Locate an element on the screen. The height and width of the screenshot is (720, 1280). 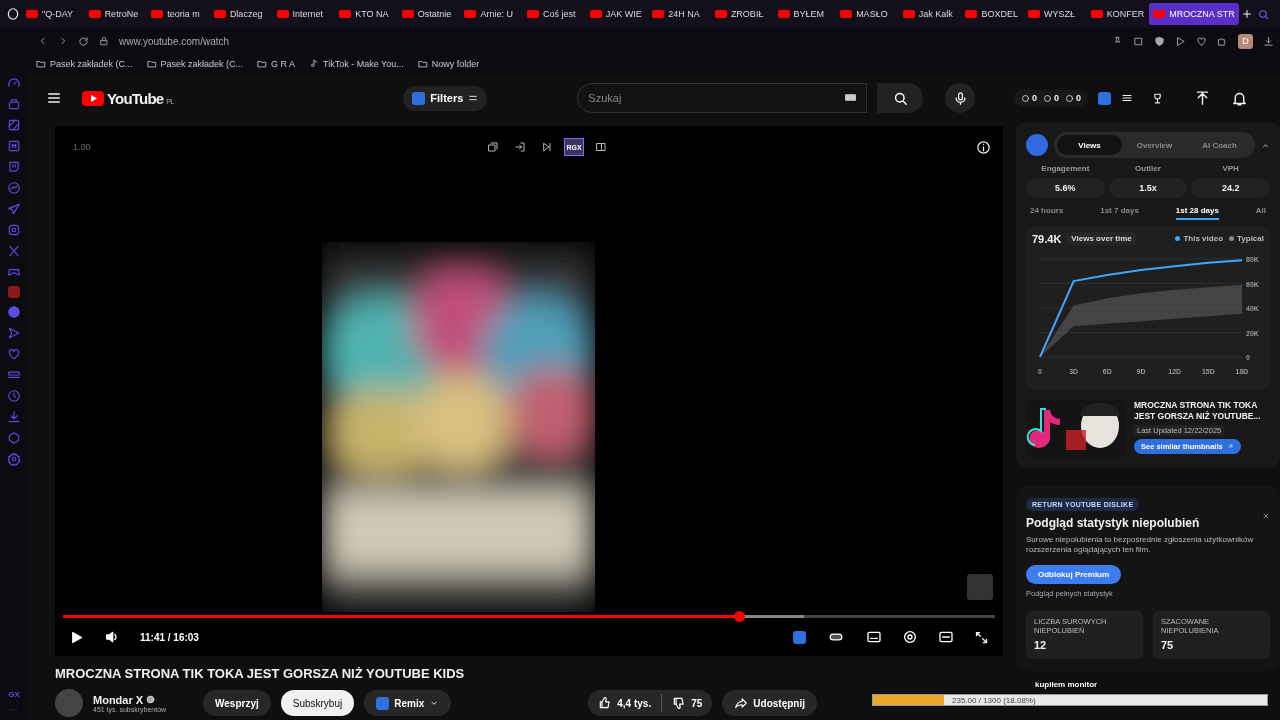
card-value: 12 is located at coordinates (1041, 644).